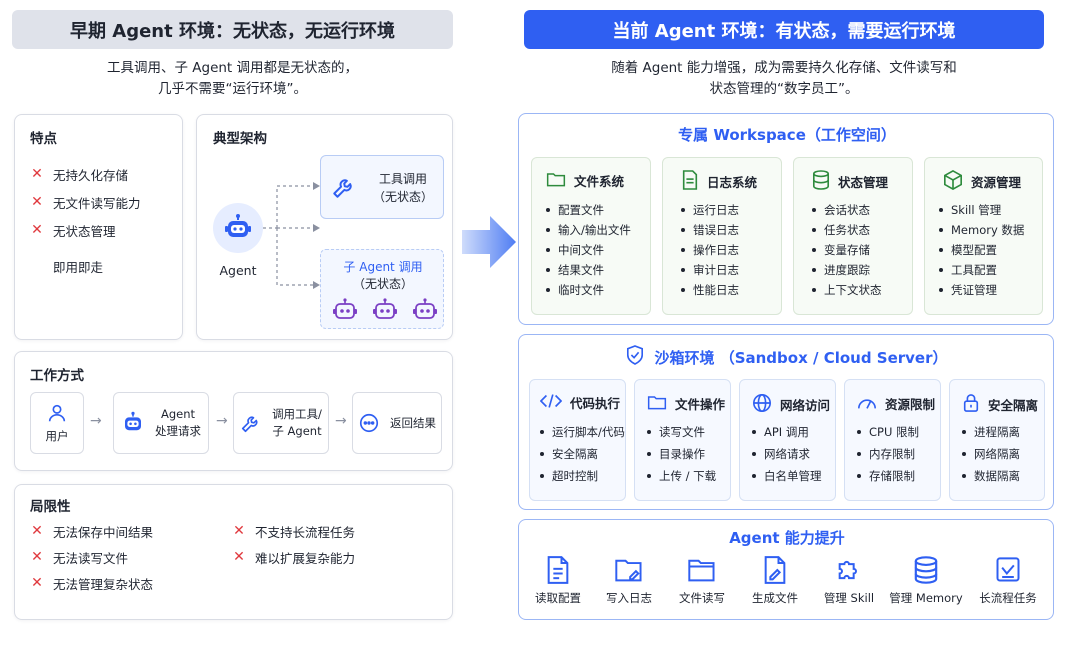 Image resolution: width=1080 pixels, height=664 pixels. Describe the element at coordinates (98, 227) in the screenshot. I see `features-card: 特点 ✕ 无持久化存储 ✕ 无文件读写能力 ✕ 无状态管理 即用即走` at that location.